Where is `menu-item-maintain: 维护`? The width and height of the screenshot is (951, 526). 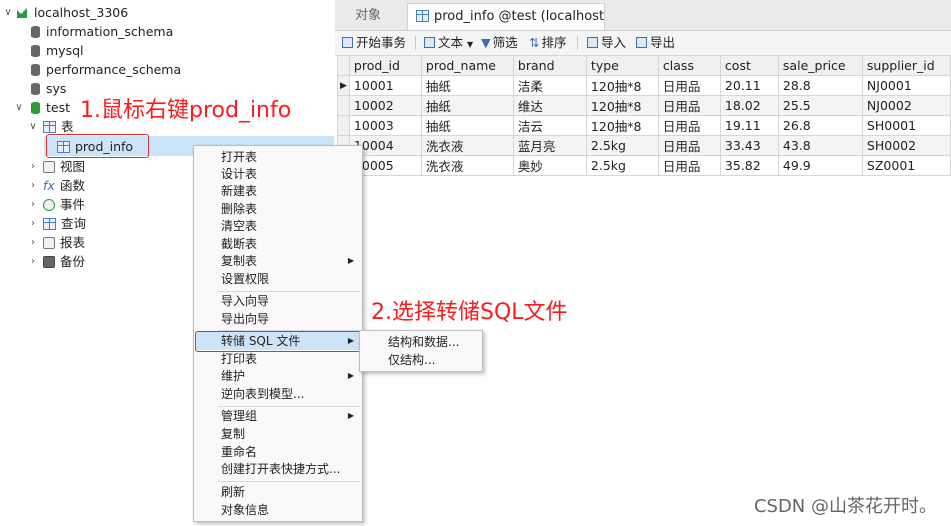 menu-item-maintain: 维护 is located at coordinates (233, 376).